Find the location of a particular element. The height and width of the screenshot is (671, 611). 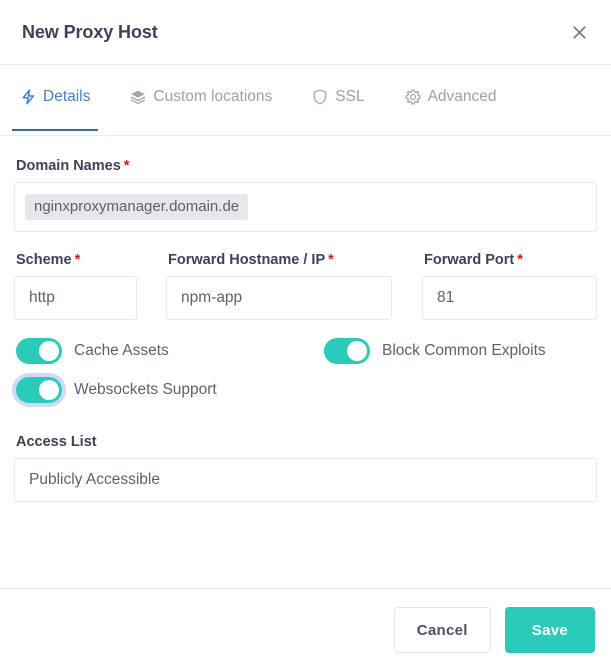

block-common-exploits-label: Block Common Exploits is located at coordinates (464, 350).